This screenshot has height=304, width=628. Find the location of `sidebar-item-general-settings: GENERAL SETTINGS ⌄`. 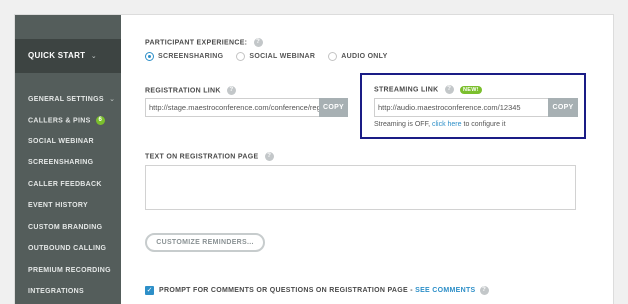

sidebar-item-general-settings: GENERAL SETTINGS ⌄ is located at coordinates (71, 99).